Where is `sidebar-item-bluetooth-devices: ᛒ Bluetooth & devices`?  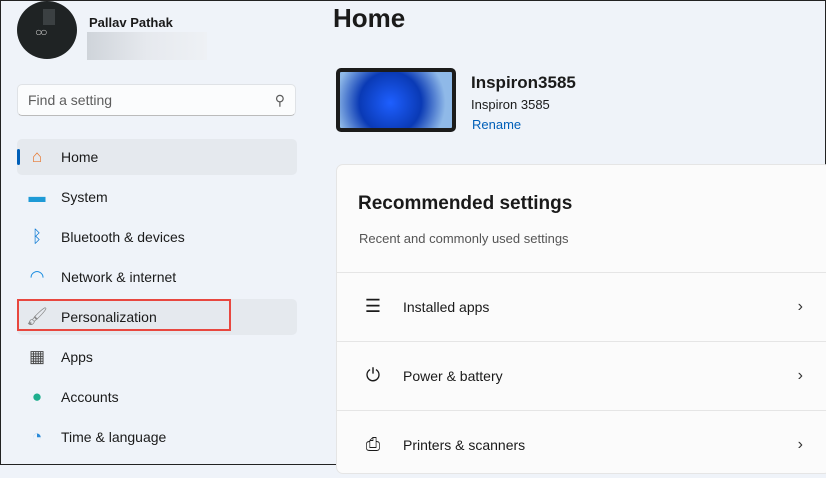 sidebar-item-bluetooth-devices: ᛒ Bluetooth & devices is located at coordinates (157, 237).